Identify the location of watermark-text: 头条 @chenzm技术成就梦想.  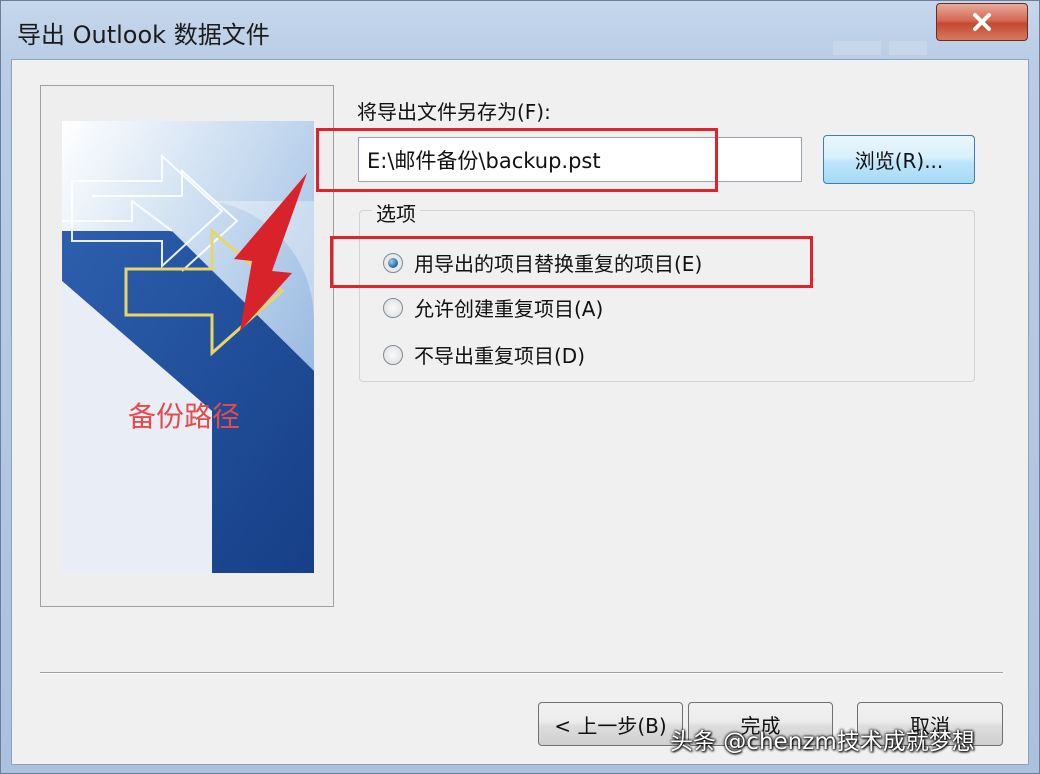
(822, 742).